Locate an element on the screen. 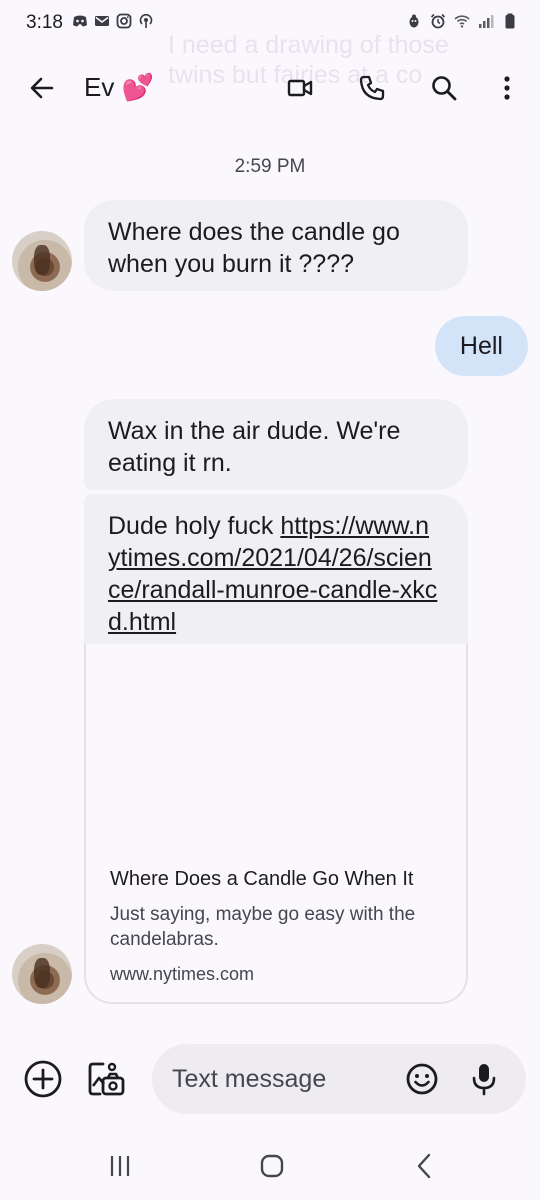 Image resolution: width=540 pixels, height=1200 pixels. wifi-icon is located at coordinates (462, 21).